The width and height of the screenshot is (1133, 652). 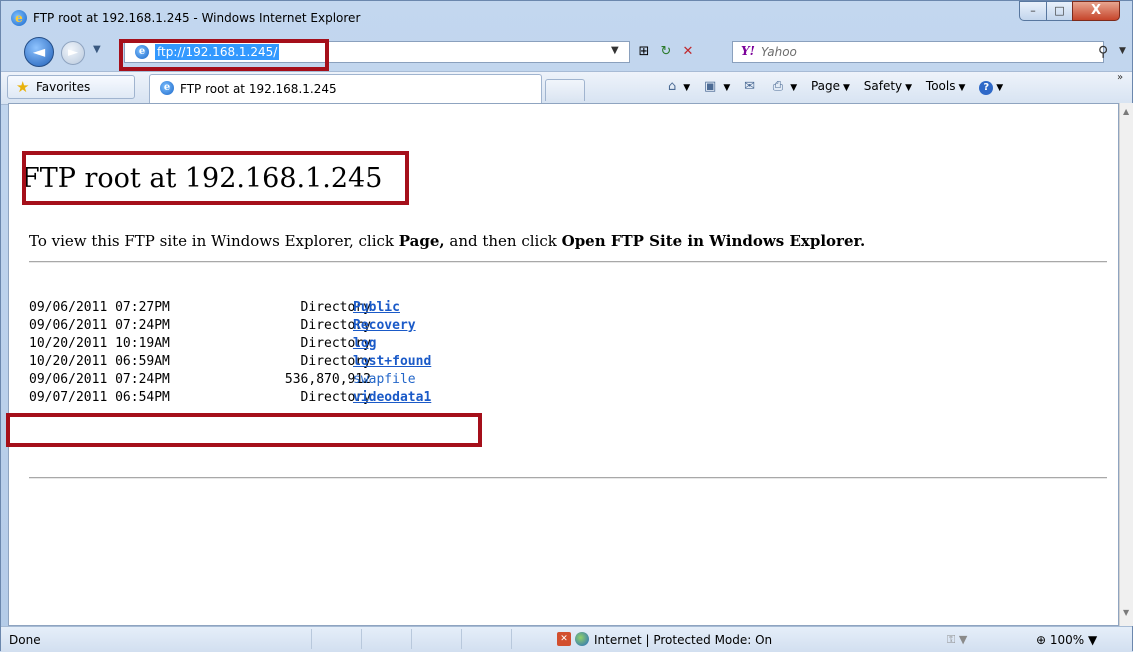 I want to click on nav-tools: ⊞ ↻ ✕, so click(x=666, y=52).